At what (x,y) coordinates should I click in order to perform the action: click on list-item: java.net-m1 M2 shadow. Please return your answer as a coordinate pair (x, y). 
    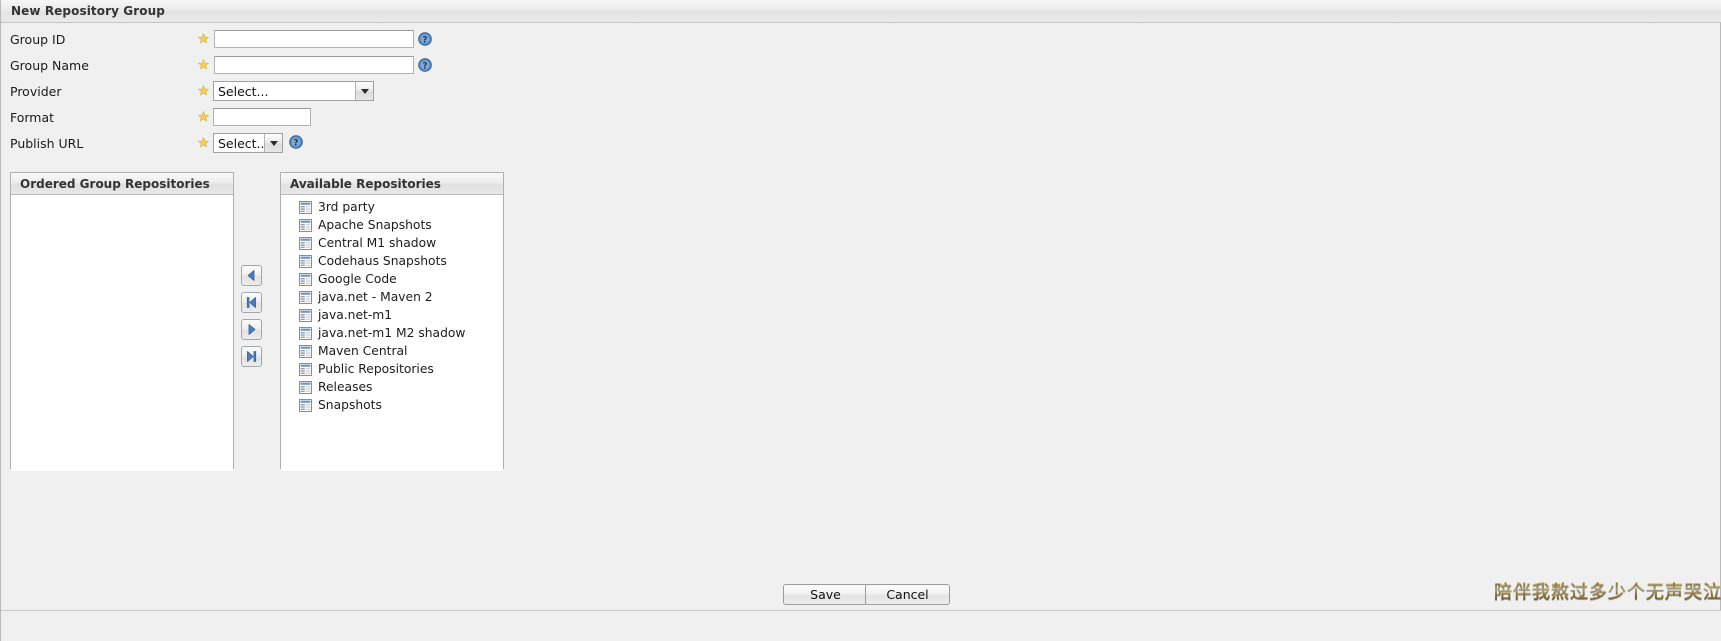
    Looking at the image, I should click on (392, 333).